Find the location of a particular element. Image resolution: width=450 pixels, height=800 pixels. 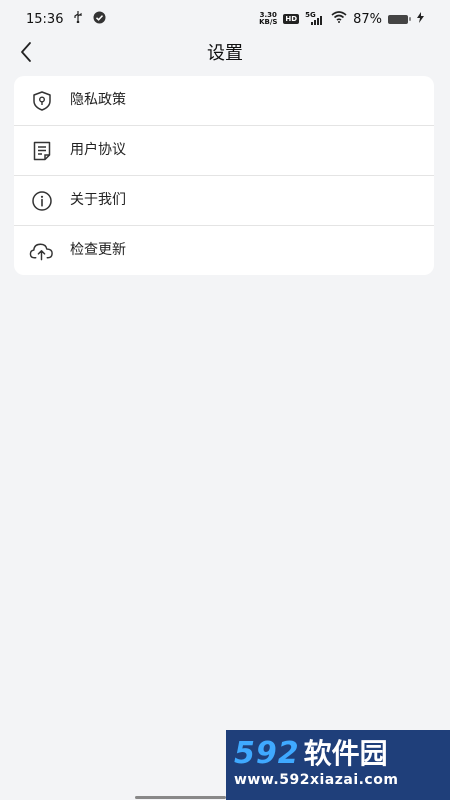

settings-item-check-update: 检查更新 is located at coordinates (224, 250).